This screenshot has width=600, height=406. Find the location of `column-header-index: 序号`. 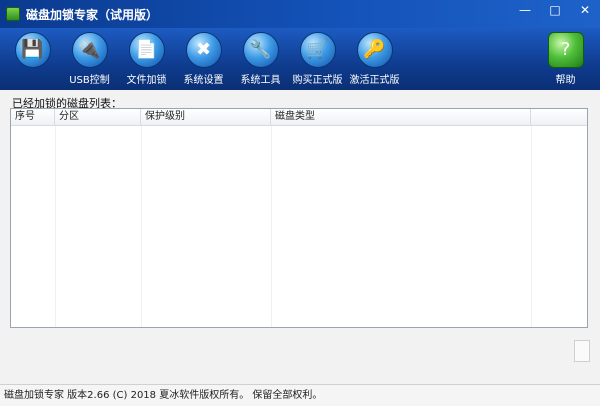

column-header-index: 序号 is located at coordinates (33, 117).